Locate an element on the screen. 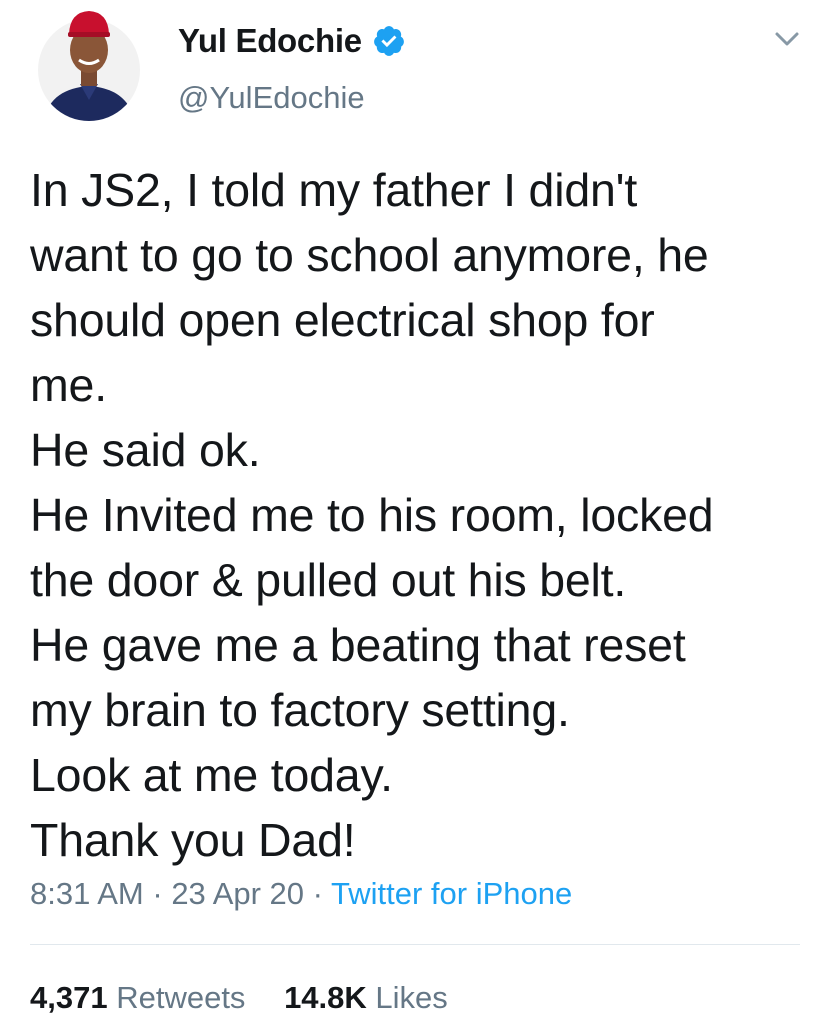 The height and width of the screenshot is (1024, 828). divider is located at coordinates (415, 944).